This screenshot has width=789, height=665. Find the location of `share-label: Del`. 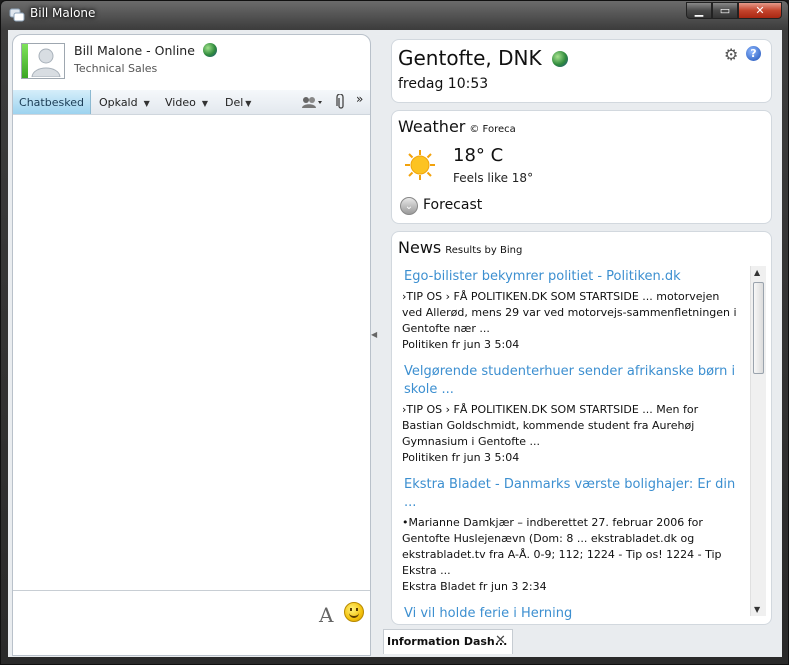

share-label: Del is located at coordinates (234, 102).